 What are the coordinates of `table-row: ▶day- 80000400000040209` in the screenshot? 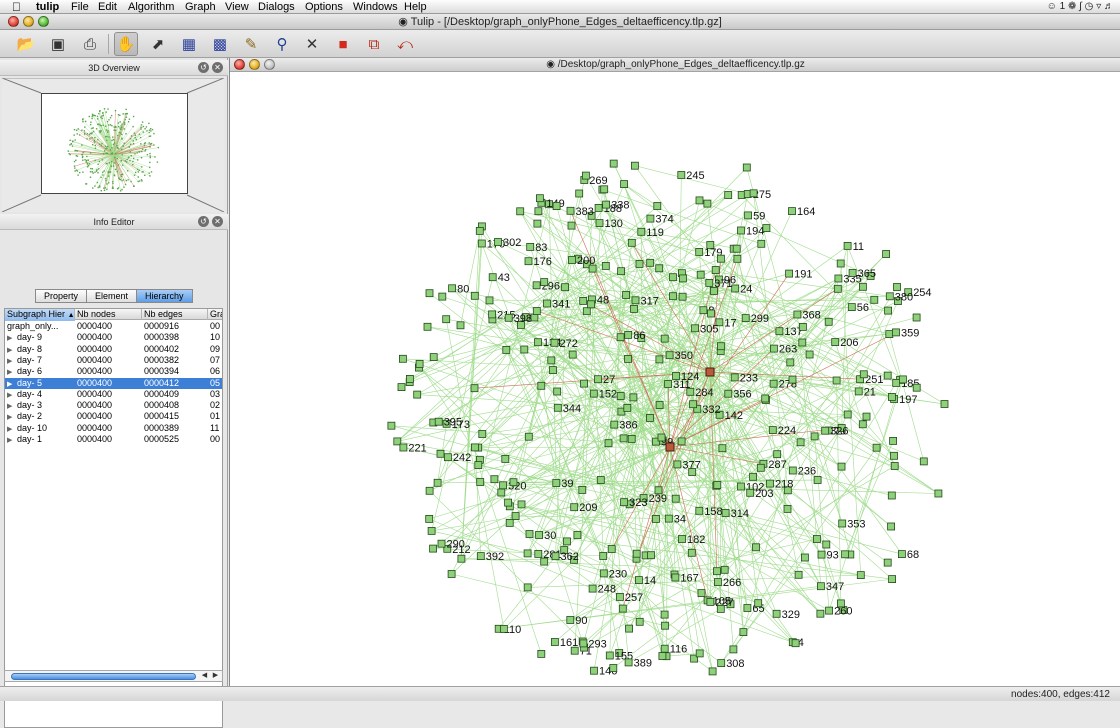 It's located at (114, 349).